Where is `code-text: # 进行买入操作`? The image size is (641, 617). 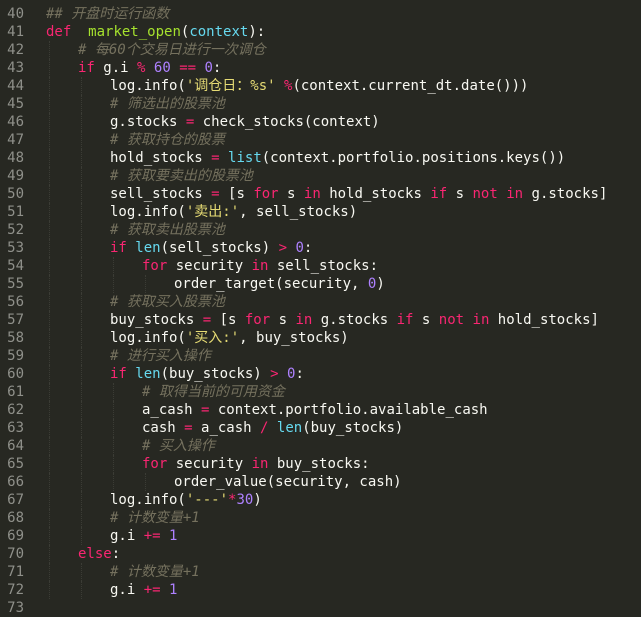 code-text: # 进行买入操作 is located at coordinates (160, 356).